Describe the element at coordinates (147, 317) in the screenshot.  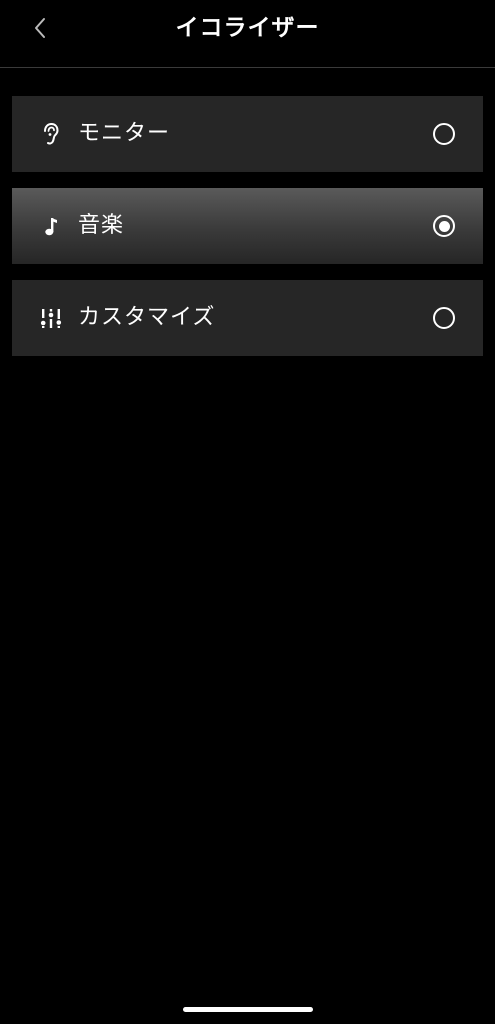
I see `option-label: カスタマイズ` at that location.